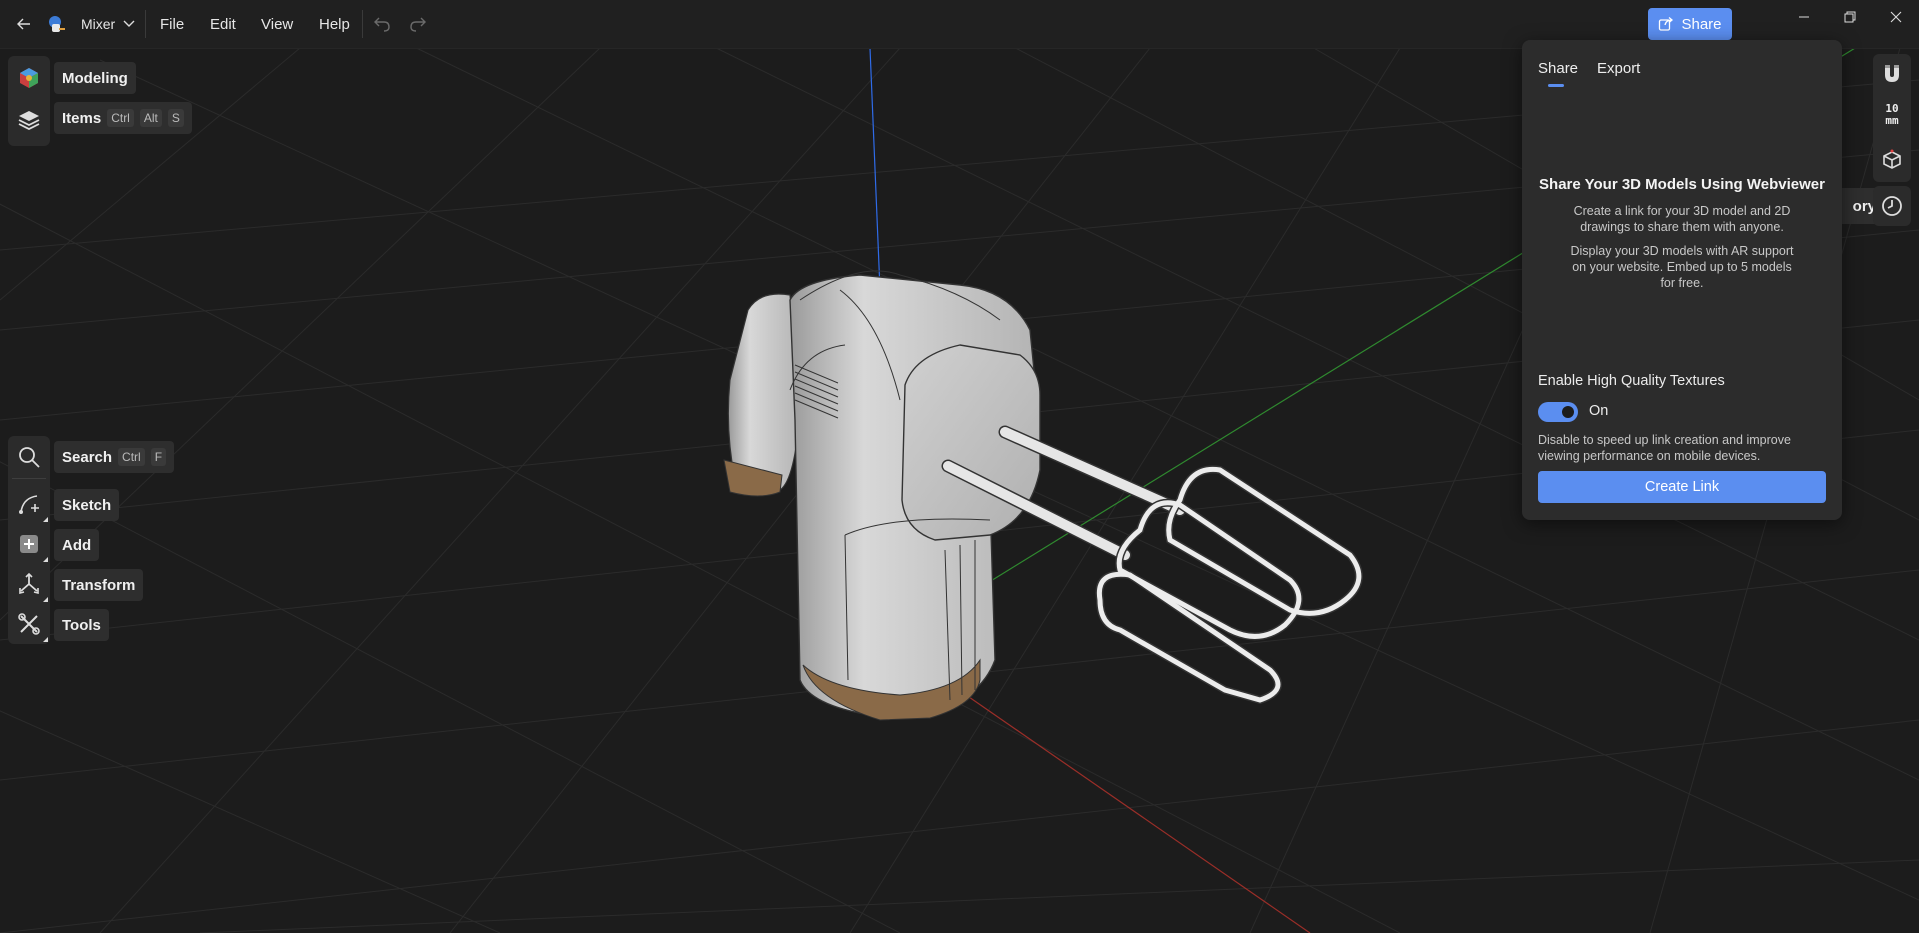 Image resolution: width=1919 pixels, height=933 pixels. I want to click on tools-label: Tools, so click(81, 625).